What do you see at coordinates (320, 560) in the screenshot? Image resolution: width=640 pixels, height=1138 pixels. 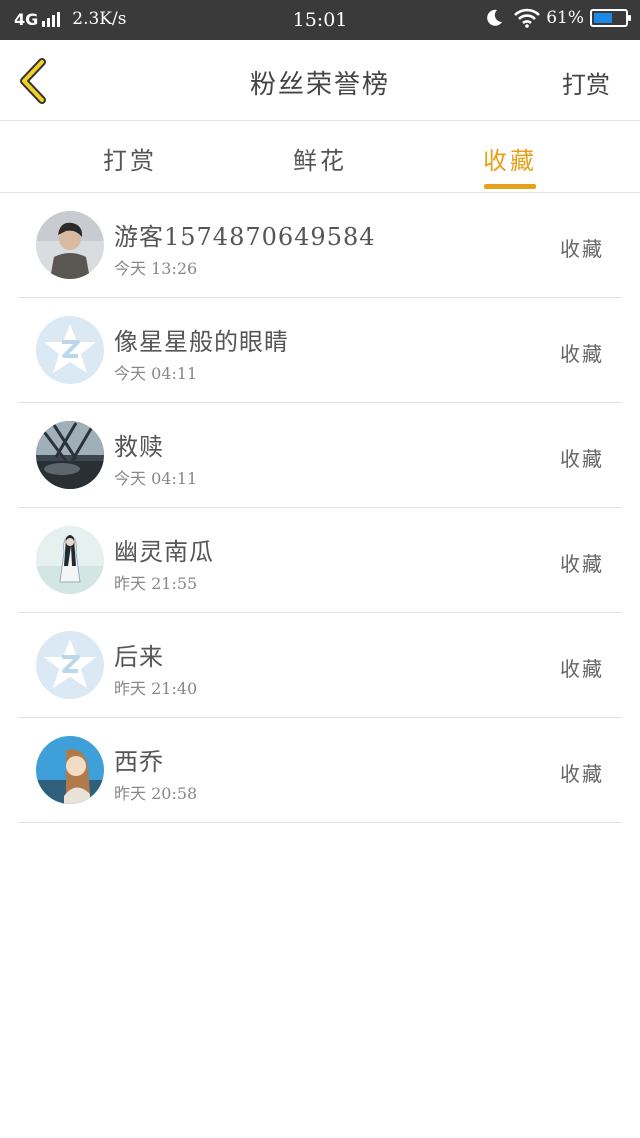 I see `list-item: 幽灵南瓜 昨天 21:55 收藏` at bounding box center [320, 560].